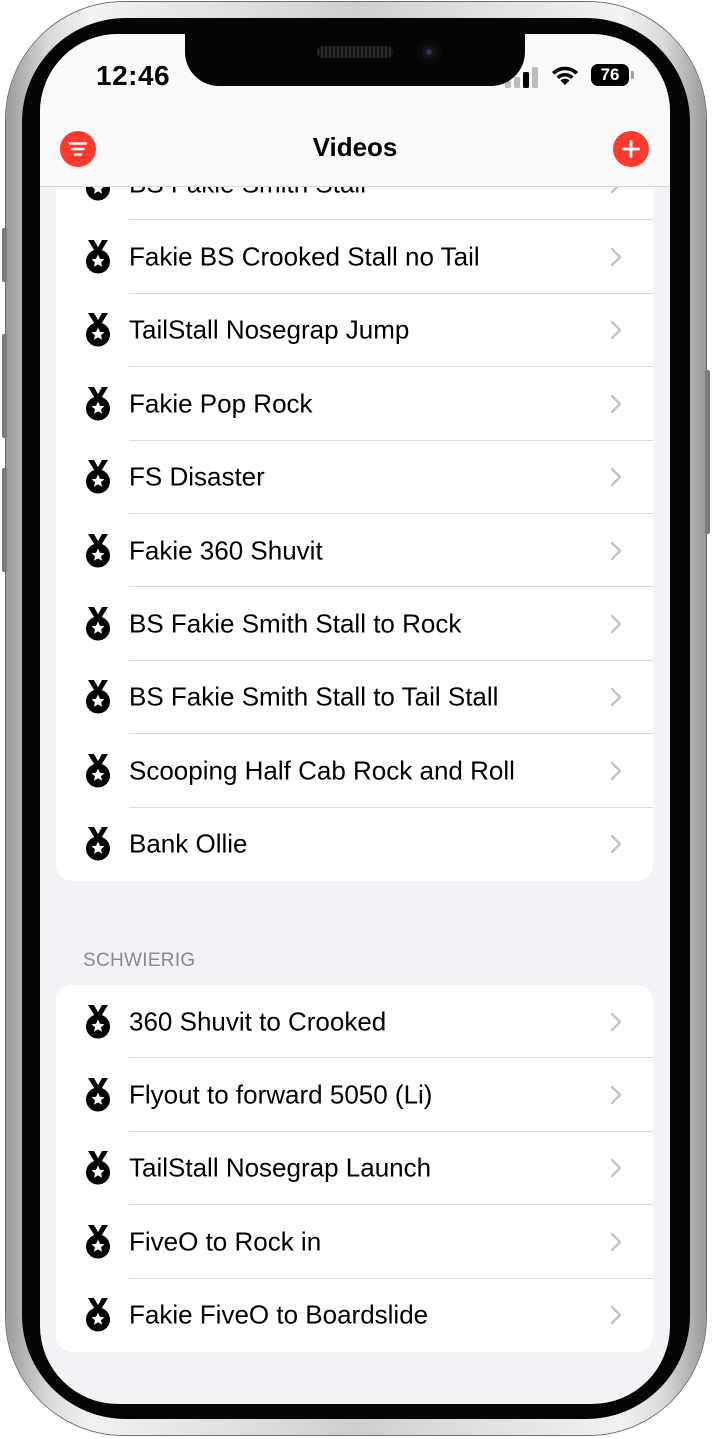 The image size is (712, 1439). Describe the element at coordinates (247, 192) in the screenshot. I see `list-item-label: BS Fakie Smith Stall` at that location.